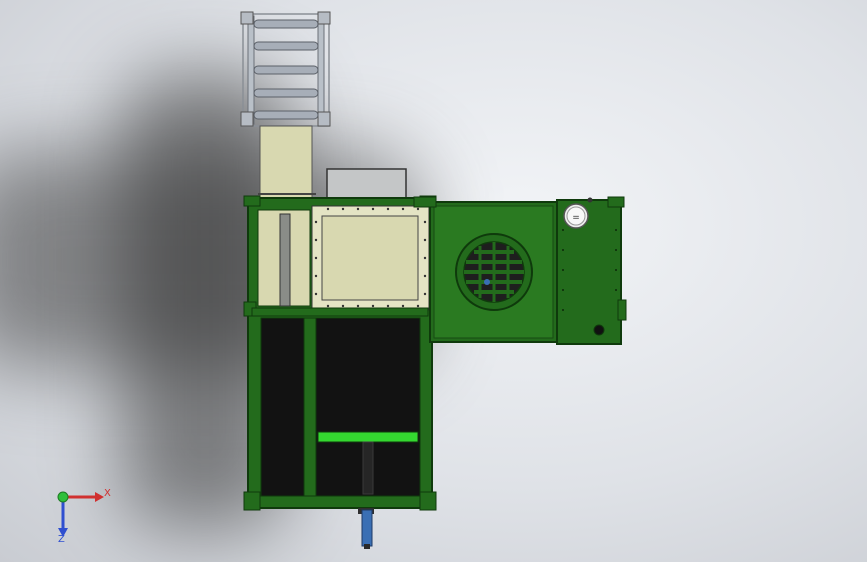 This screenshot has height=562, width=867. I want to click on triad-z-label: Z, so click(61, 539).